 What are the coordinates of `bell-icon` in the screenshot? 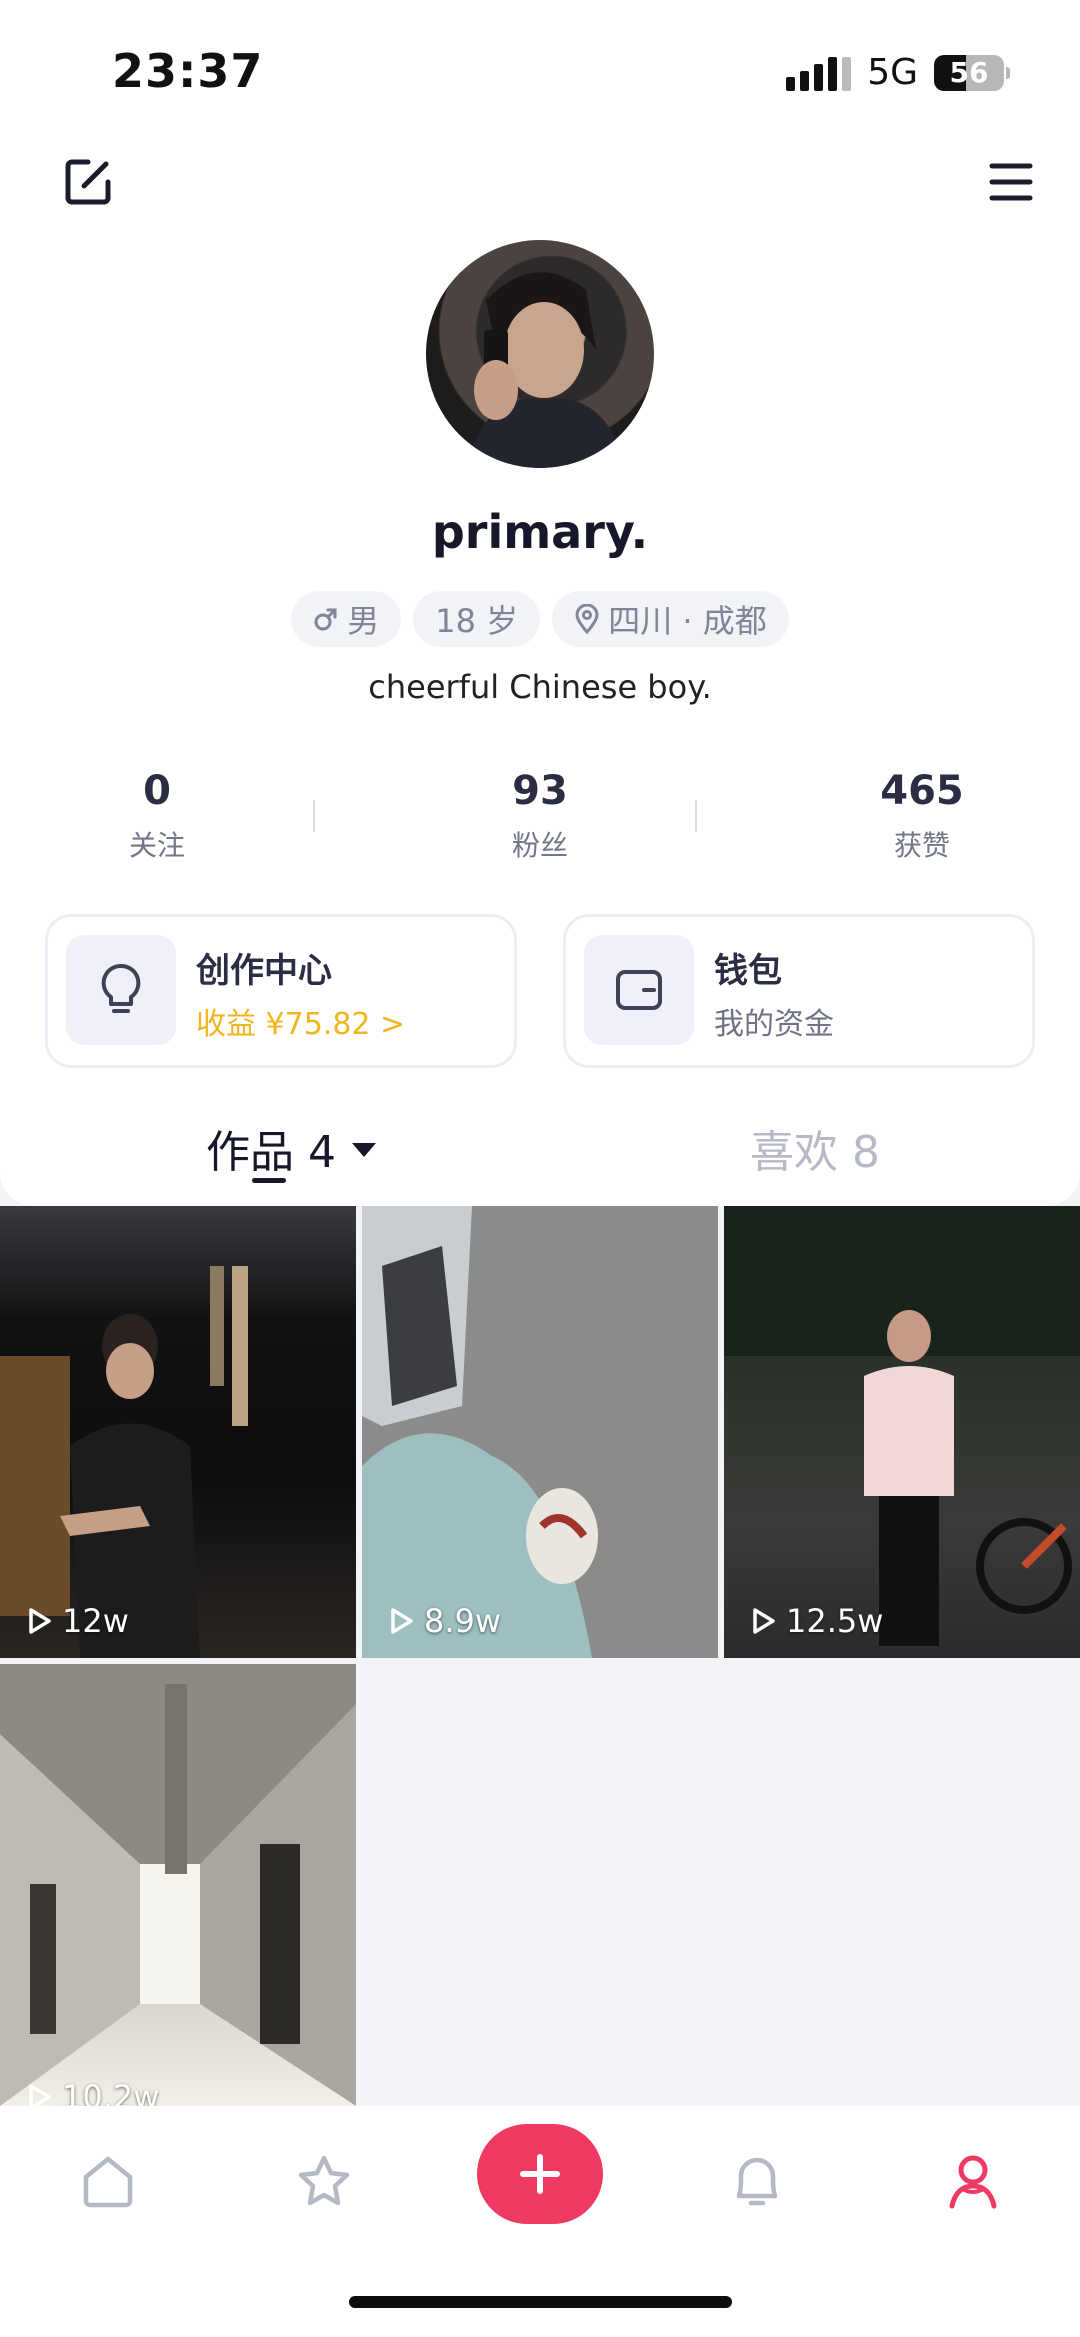 It's located at (757, 2181).